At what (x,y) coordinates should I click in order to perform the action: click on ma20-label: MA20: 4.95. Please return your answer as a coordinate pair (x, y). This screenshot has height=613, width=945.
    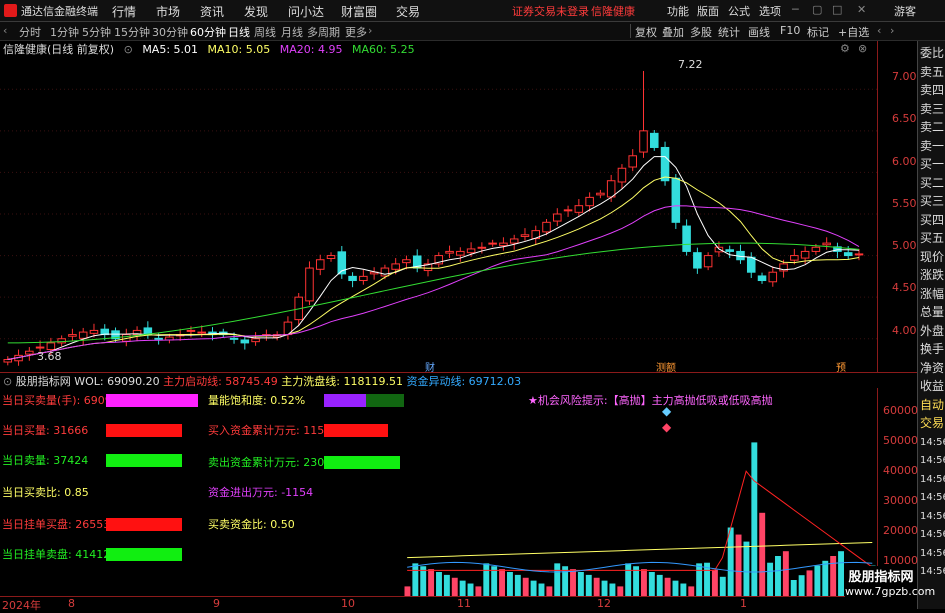
    Looking at the image, I should click on (311, 49).